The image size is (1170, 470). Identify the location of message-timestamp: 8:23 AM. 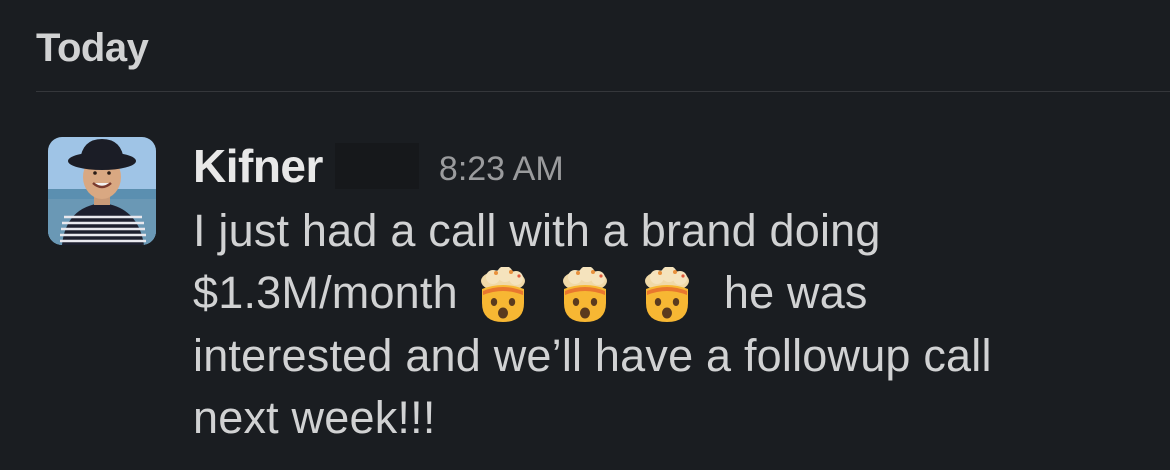
(501, 169).